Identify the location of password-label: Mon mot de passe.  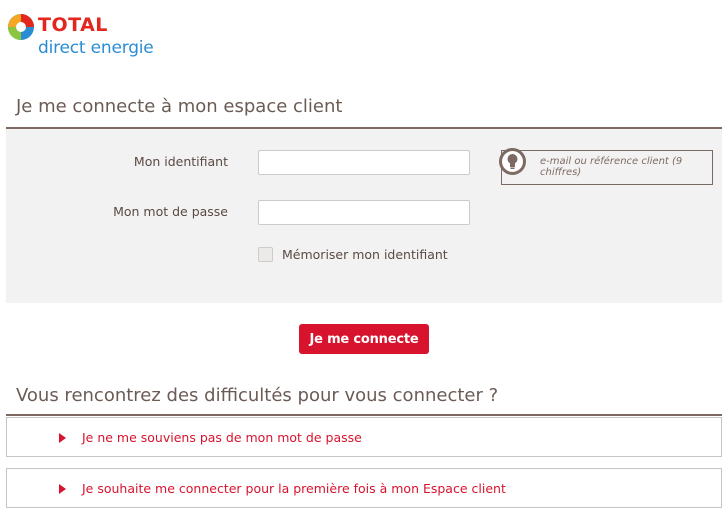
(170, 211).